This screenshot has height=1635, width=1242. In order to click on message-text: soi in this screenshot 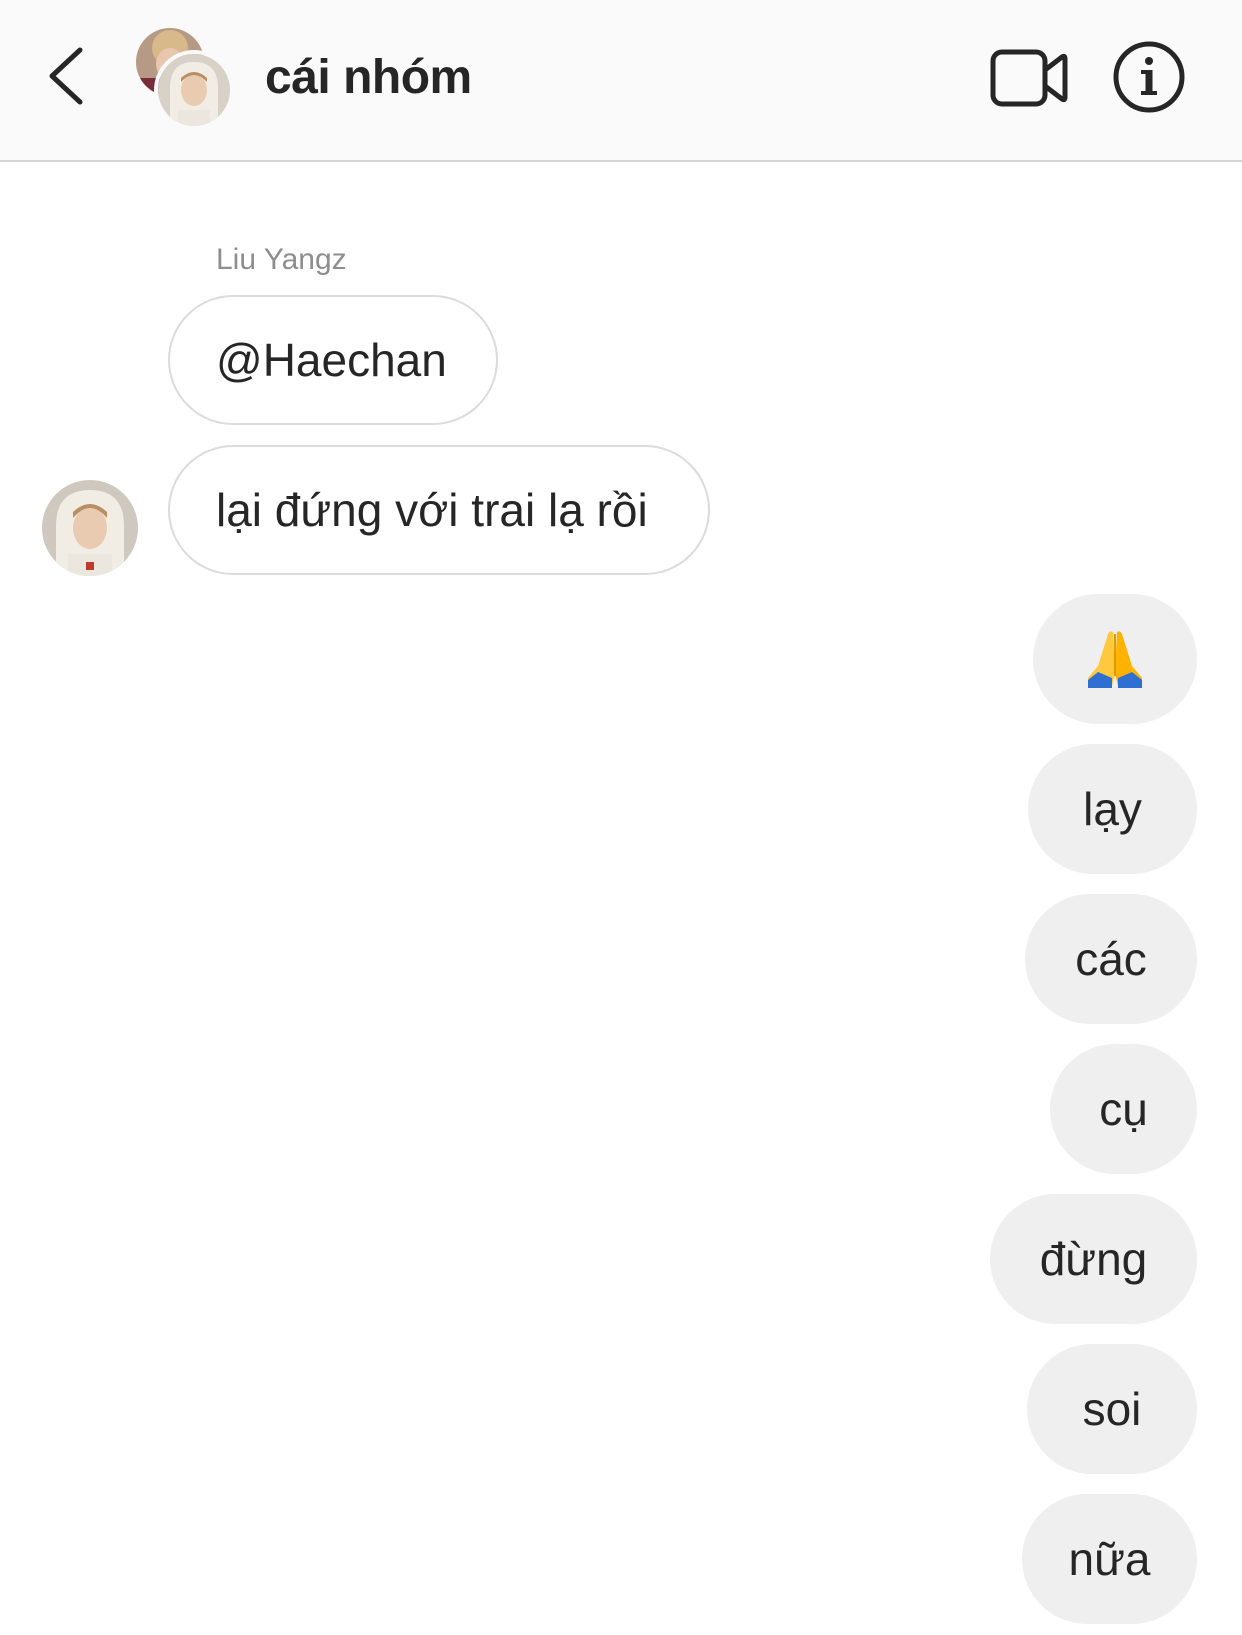, I will do `click(1112, 1409)`.